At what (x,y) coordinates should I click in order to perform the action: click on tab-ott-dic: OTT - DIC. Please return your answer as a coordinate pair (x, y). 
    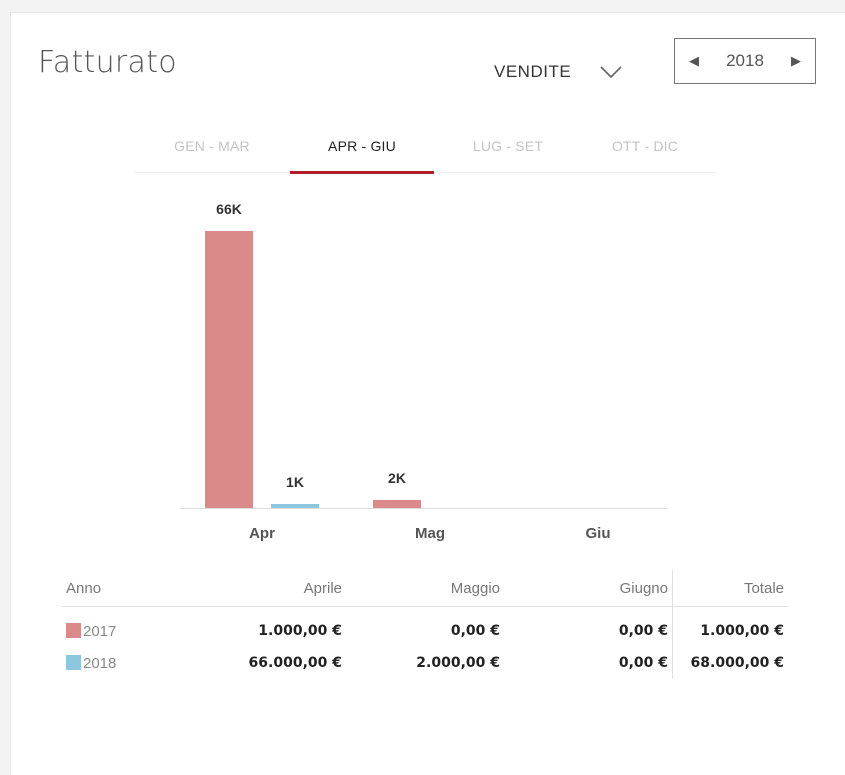
    Looking at the image, I should click on (645, 154).